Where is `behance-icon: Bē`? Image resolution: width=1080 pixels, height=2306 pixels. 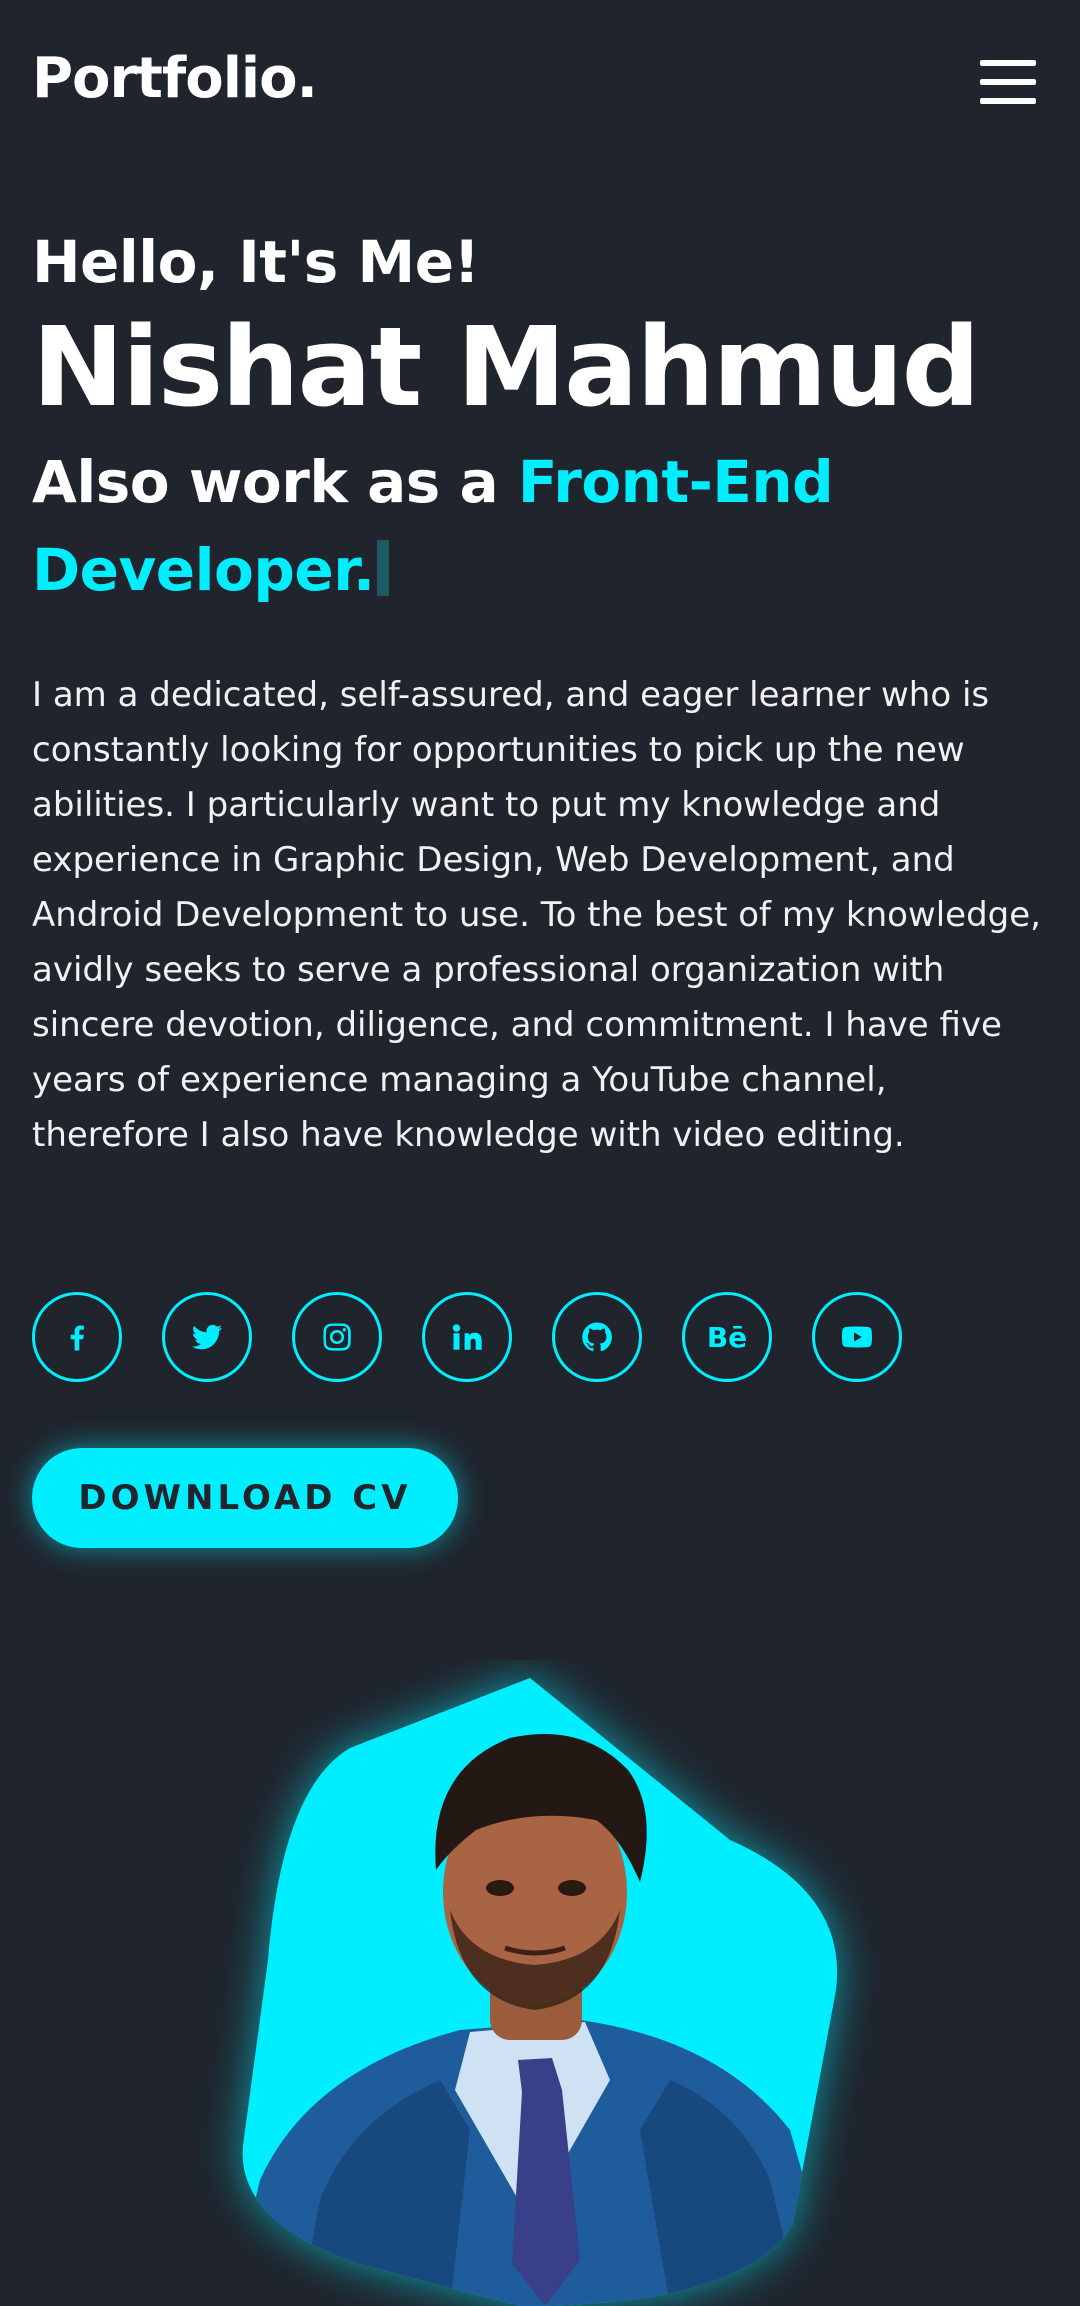 behance-icon: Bē is located at coordinates (727, 1337).